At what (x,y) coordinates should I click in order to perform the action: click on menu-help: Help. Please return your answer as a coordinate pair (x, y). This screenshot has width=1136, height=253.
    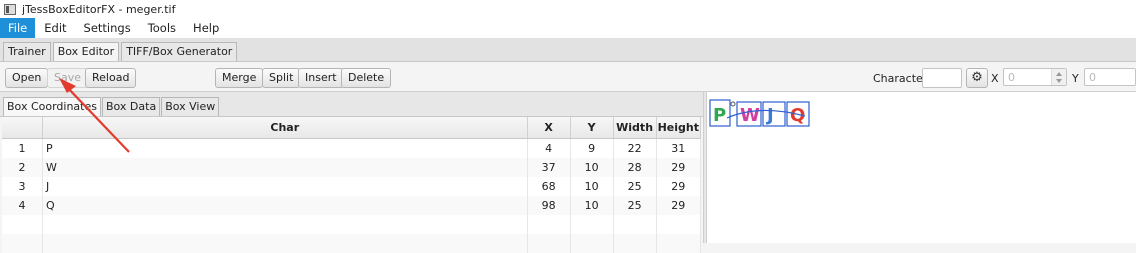
    Looking at the image, I should click on (206, 28).